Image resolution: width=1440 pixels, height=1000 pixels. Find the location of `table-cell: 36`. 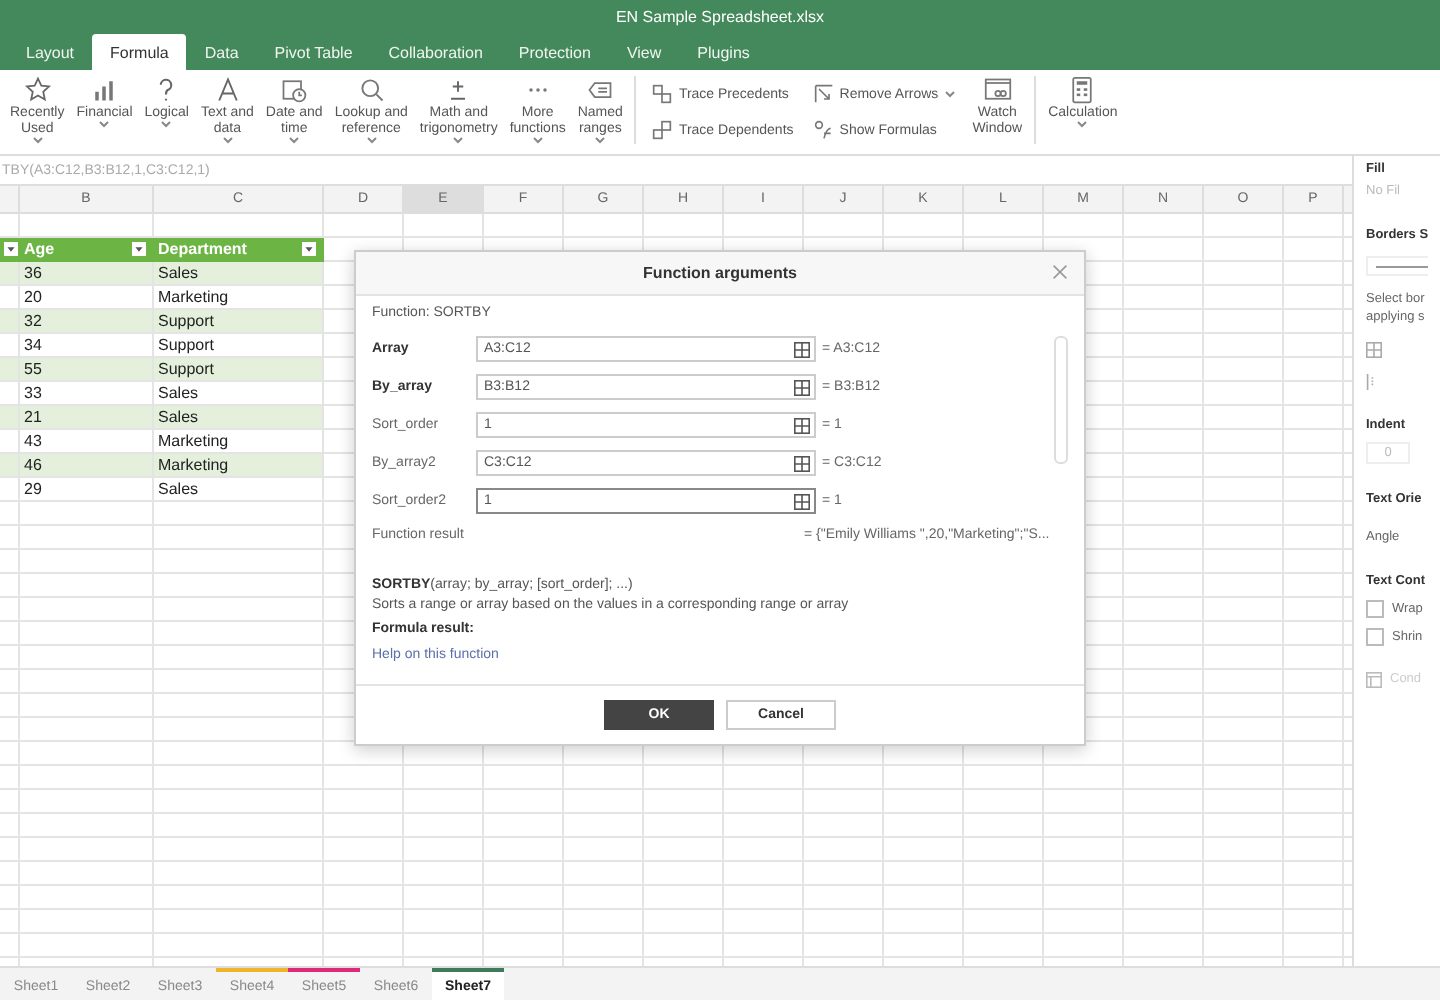

table-cell: 36 is located at coordinates (87, 274).